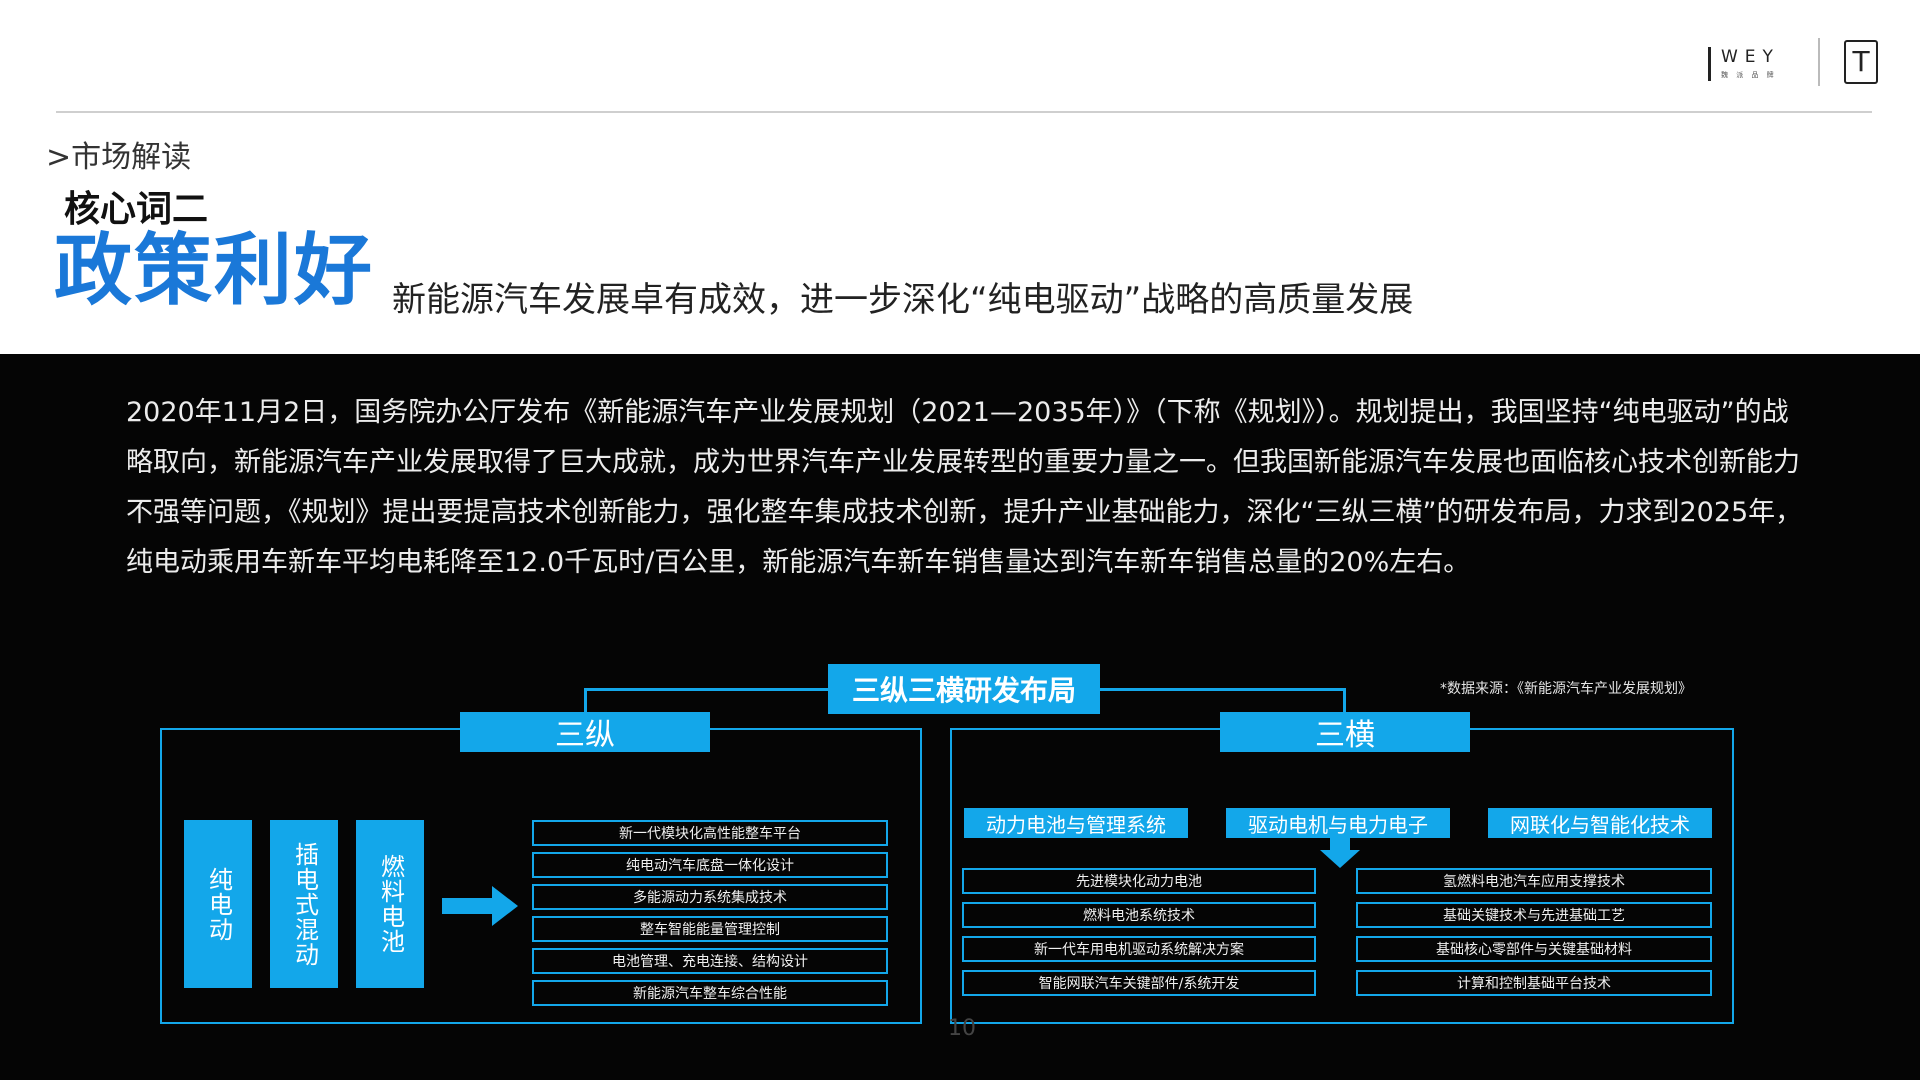 The width and height of the screenshot is (1920, 1080). Describe the element at coordinates (1534, 881) in the screenshot. I see `heng-right-item: 氢燃料电池汽车应用支撑技术` at that location.